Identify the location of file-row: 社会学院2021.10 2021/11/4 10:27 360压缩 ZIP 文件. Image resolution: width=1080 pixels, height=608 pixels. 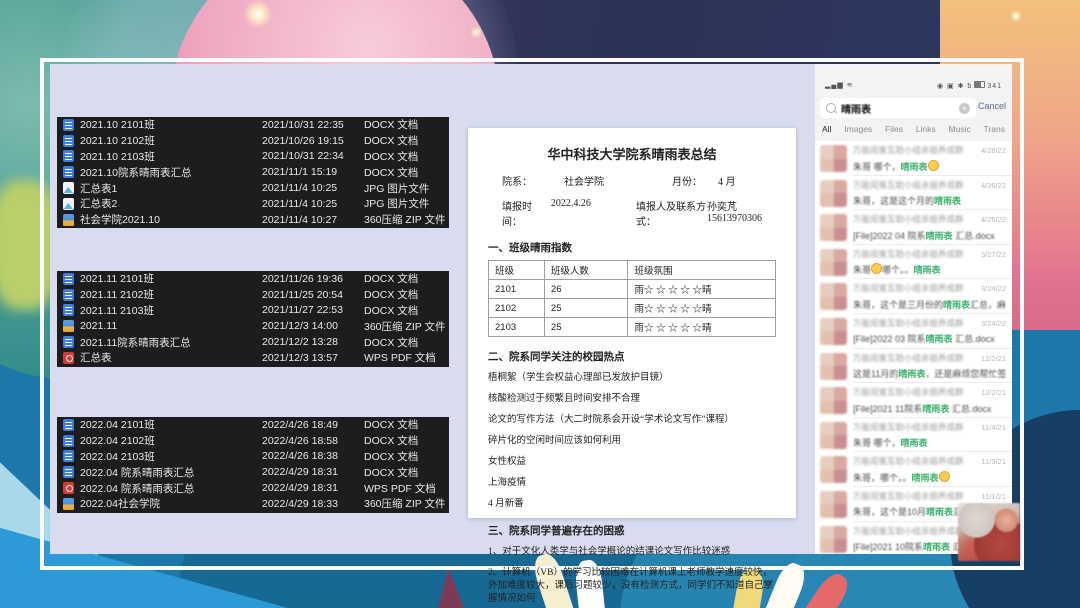
(253, 220).